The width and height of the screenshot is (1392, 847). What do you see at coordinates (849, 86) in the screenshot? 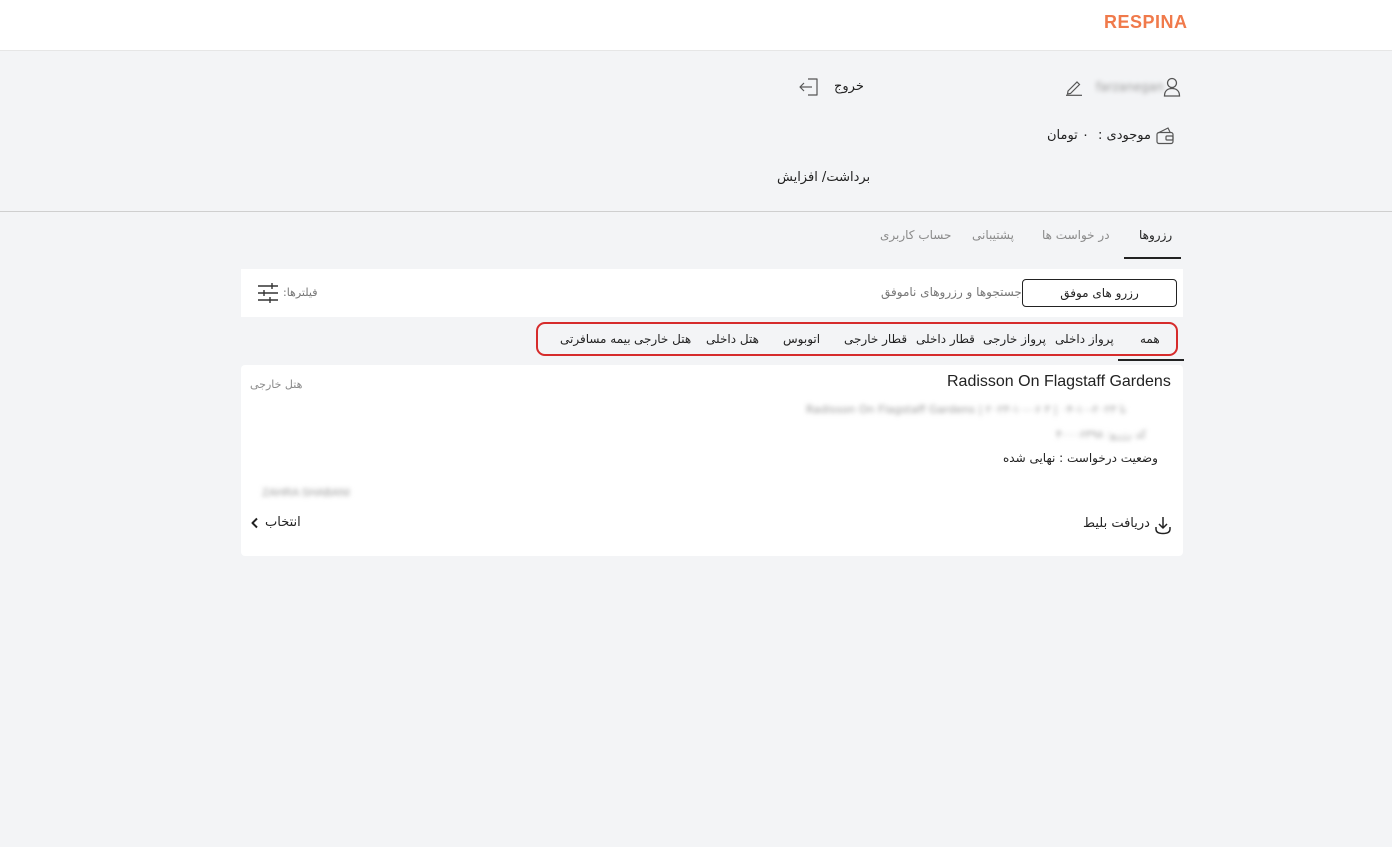
I see `logout-label: خروج` at bounding box center [849, 86].